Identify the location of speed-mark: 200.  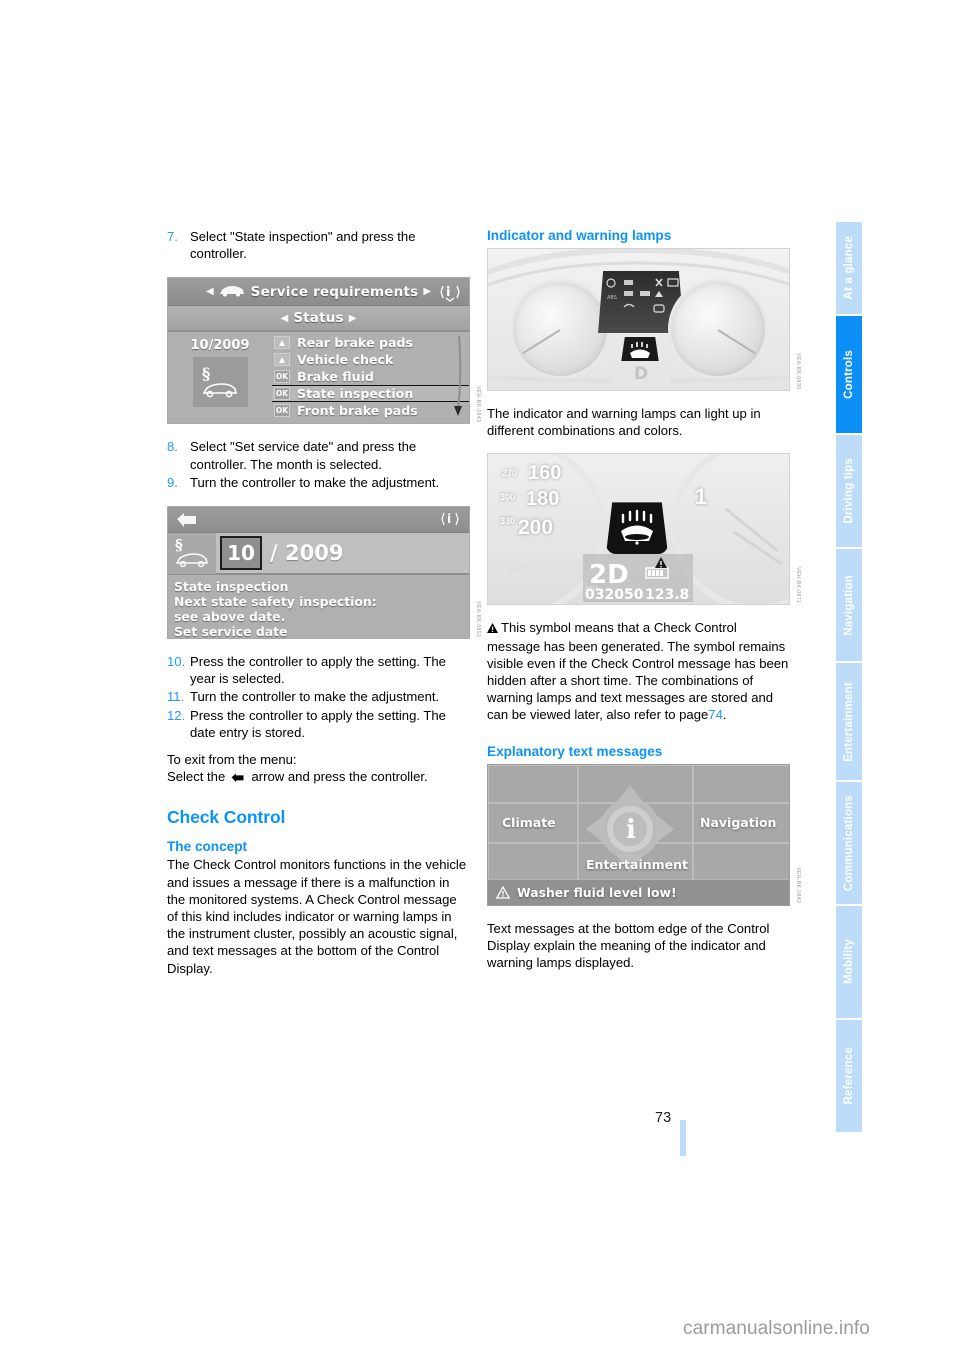
(536, 528).